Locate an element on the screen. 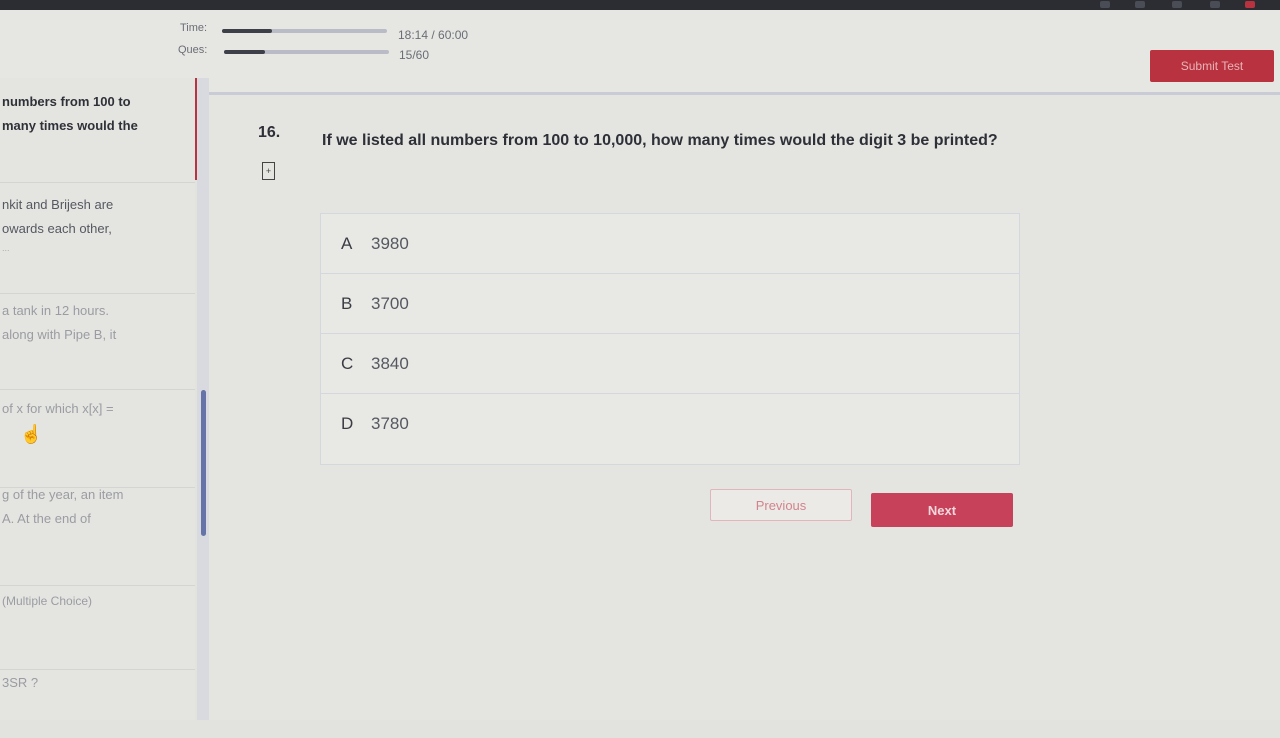 This screenshot has width=1280, height=738. option-a: A 3980 is located at coordinates (670, 244).